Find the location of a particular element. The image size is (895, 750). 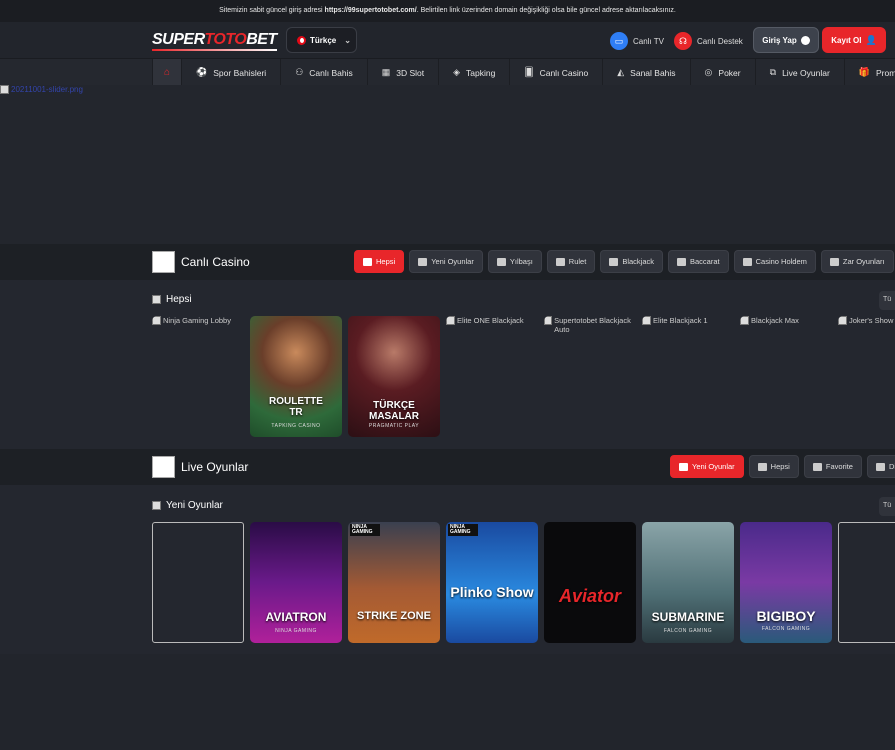

filter-chip-0: Yeni Oyunlar is located at coordinates (707, 466).